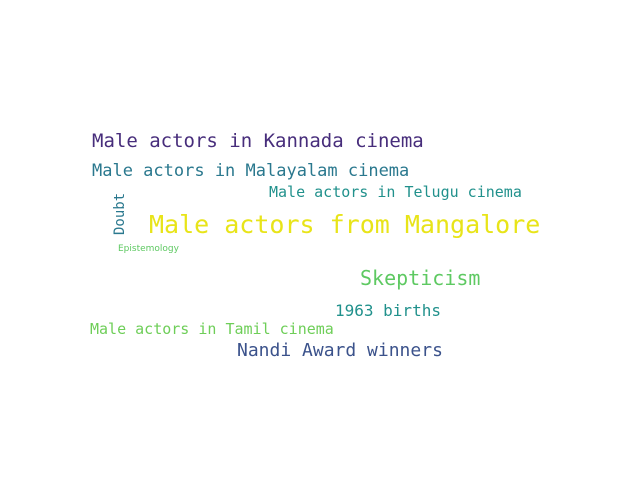 This screenshot has width=640, height=480. Describe the element at coordinates (420, 278) in the screenshot. I see `word-skepticism: Skepticism` at that location.